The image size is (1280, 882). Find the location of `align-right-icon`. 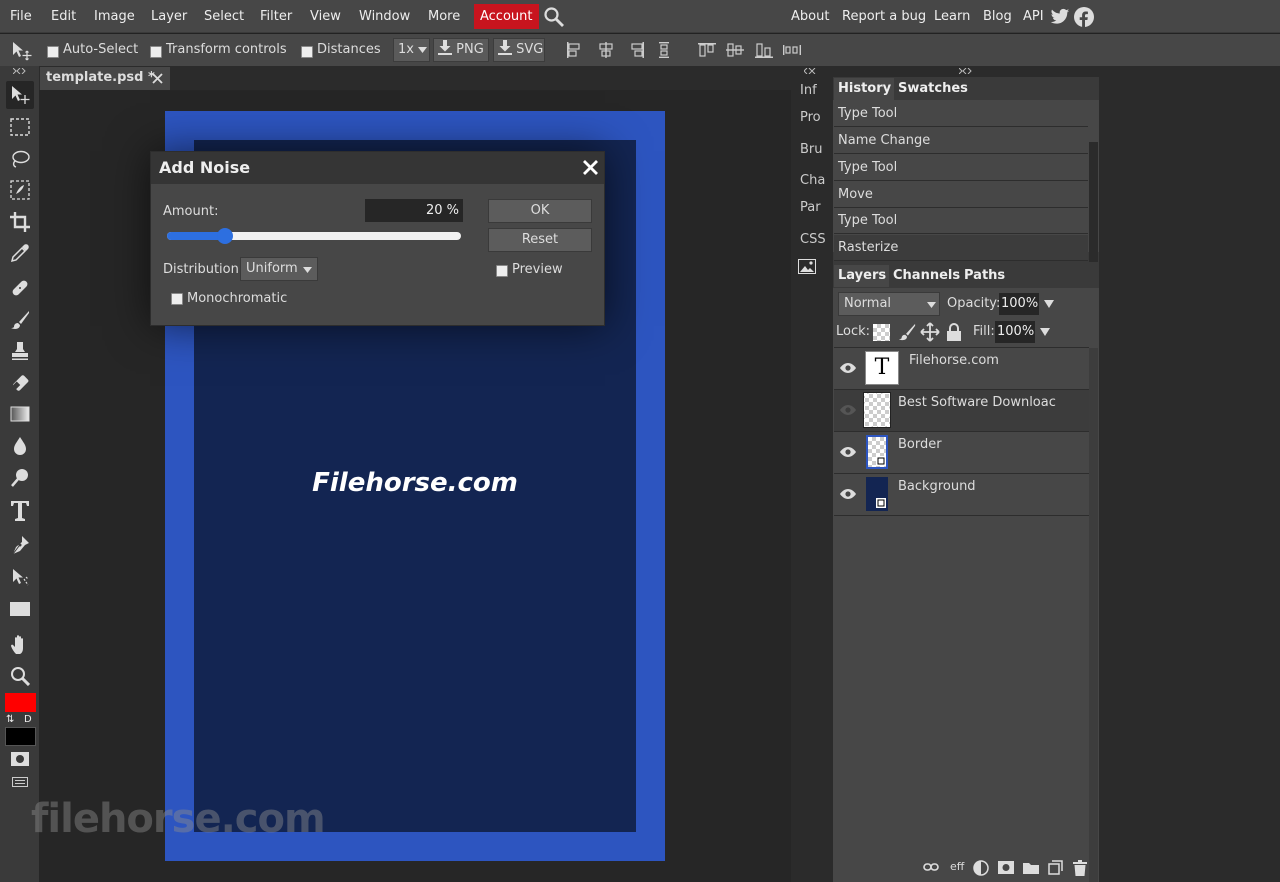

align-right-icon is located at coordinates (636, 50).